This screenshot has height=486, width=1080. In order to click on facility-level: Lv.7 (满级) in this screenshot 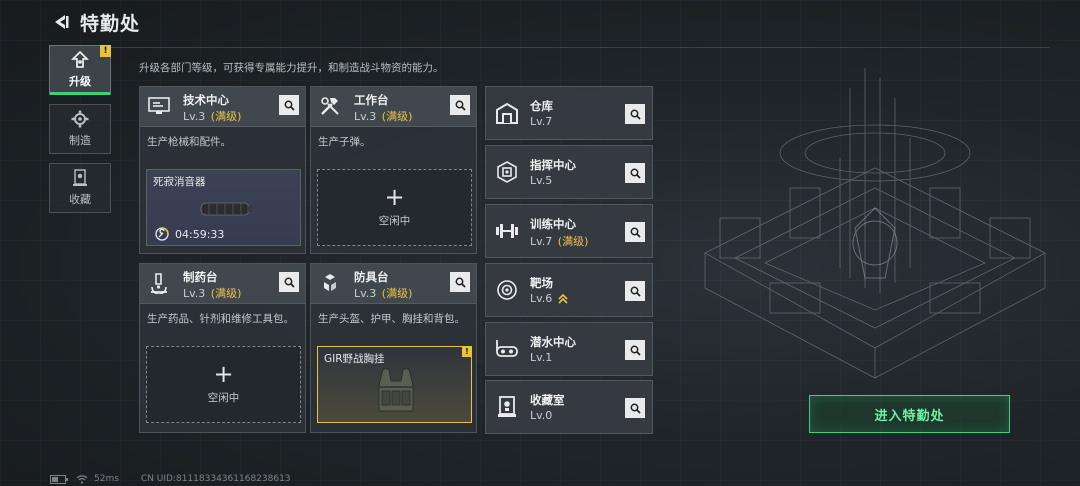, I will do `click(559, 241)`.